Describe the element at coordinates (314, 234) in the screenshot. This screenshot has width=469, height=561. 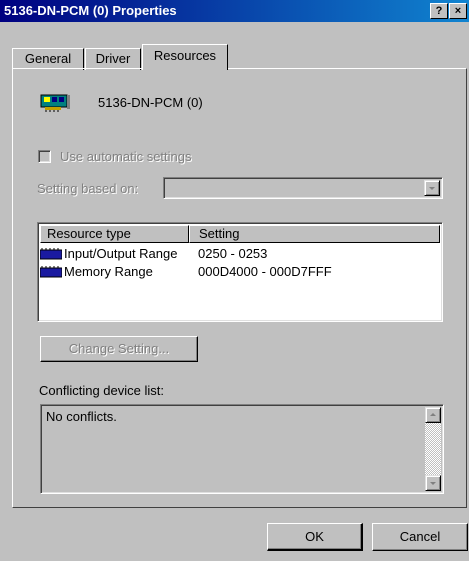
I see `column-header-setting: Setting` at that location.